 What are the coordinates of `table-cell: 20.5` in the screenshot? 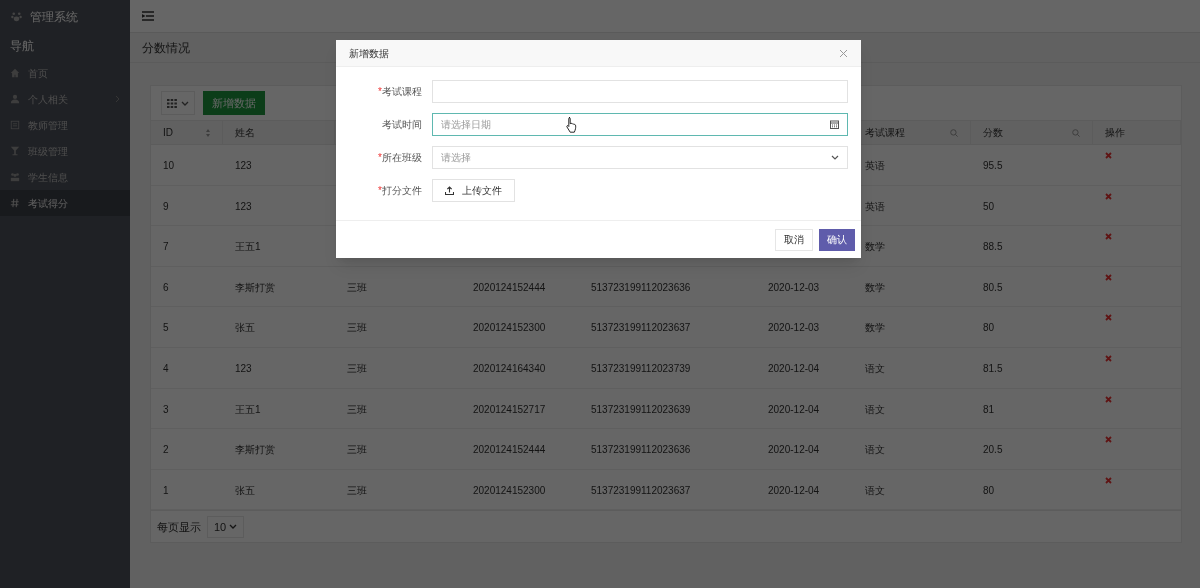 It's located at (993, 450).